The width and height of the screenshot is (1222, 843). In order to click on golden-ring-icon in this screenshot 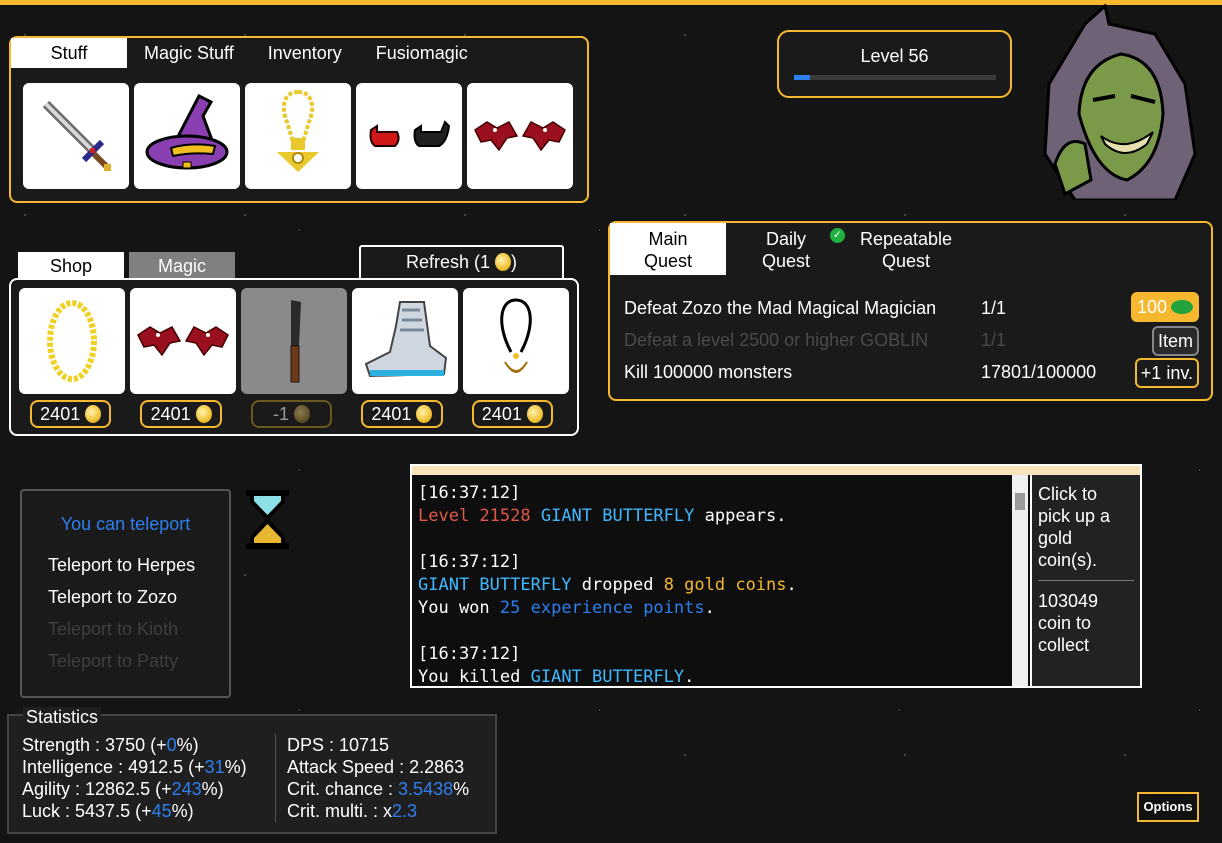, I will do `click(72, 341)`.